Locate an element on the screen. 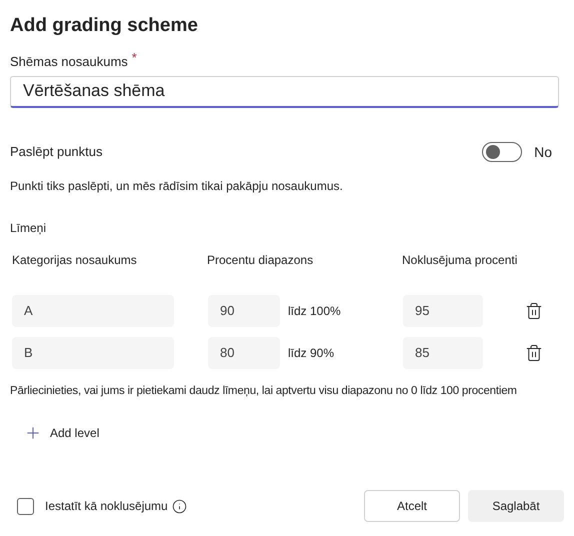 This screenshot has width=574, height=536. cancel-button: Atcelt is located at coordinates (412, 506).